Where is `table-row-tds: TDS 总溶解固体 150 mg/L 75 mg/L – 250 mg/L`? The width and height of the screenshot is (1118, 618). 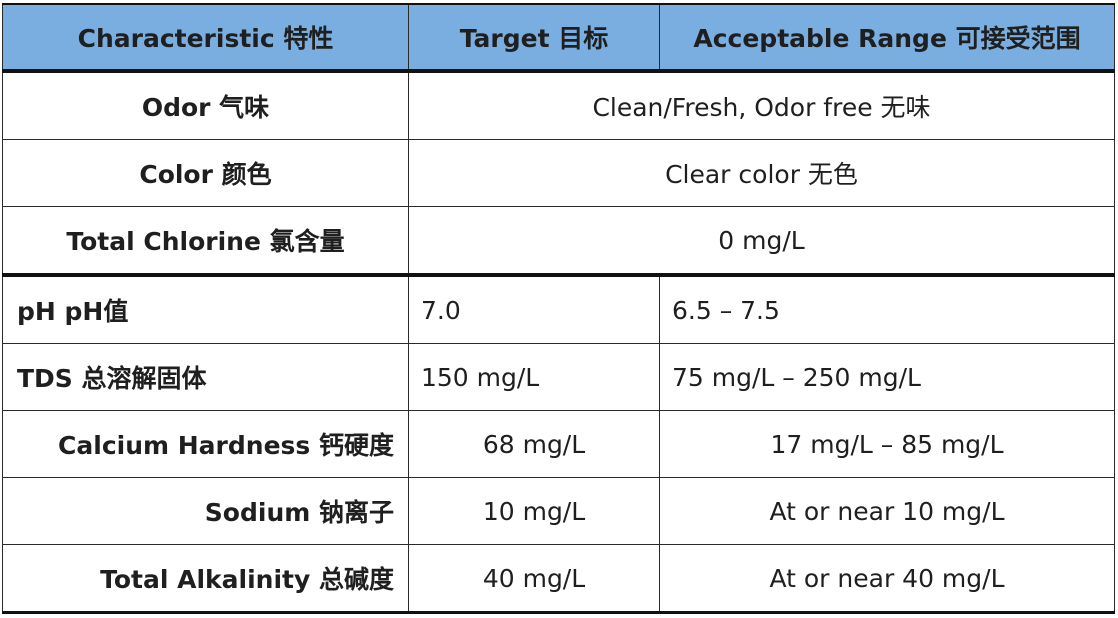
table-row-tds: TDS 总溶解固体 150 mg/L 75 mg/L – 250 mg/L is located at coordinates (558, 377).